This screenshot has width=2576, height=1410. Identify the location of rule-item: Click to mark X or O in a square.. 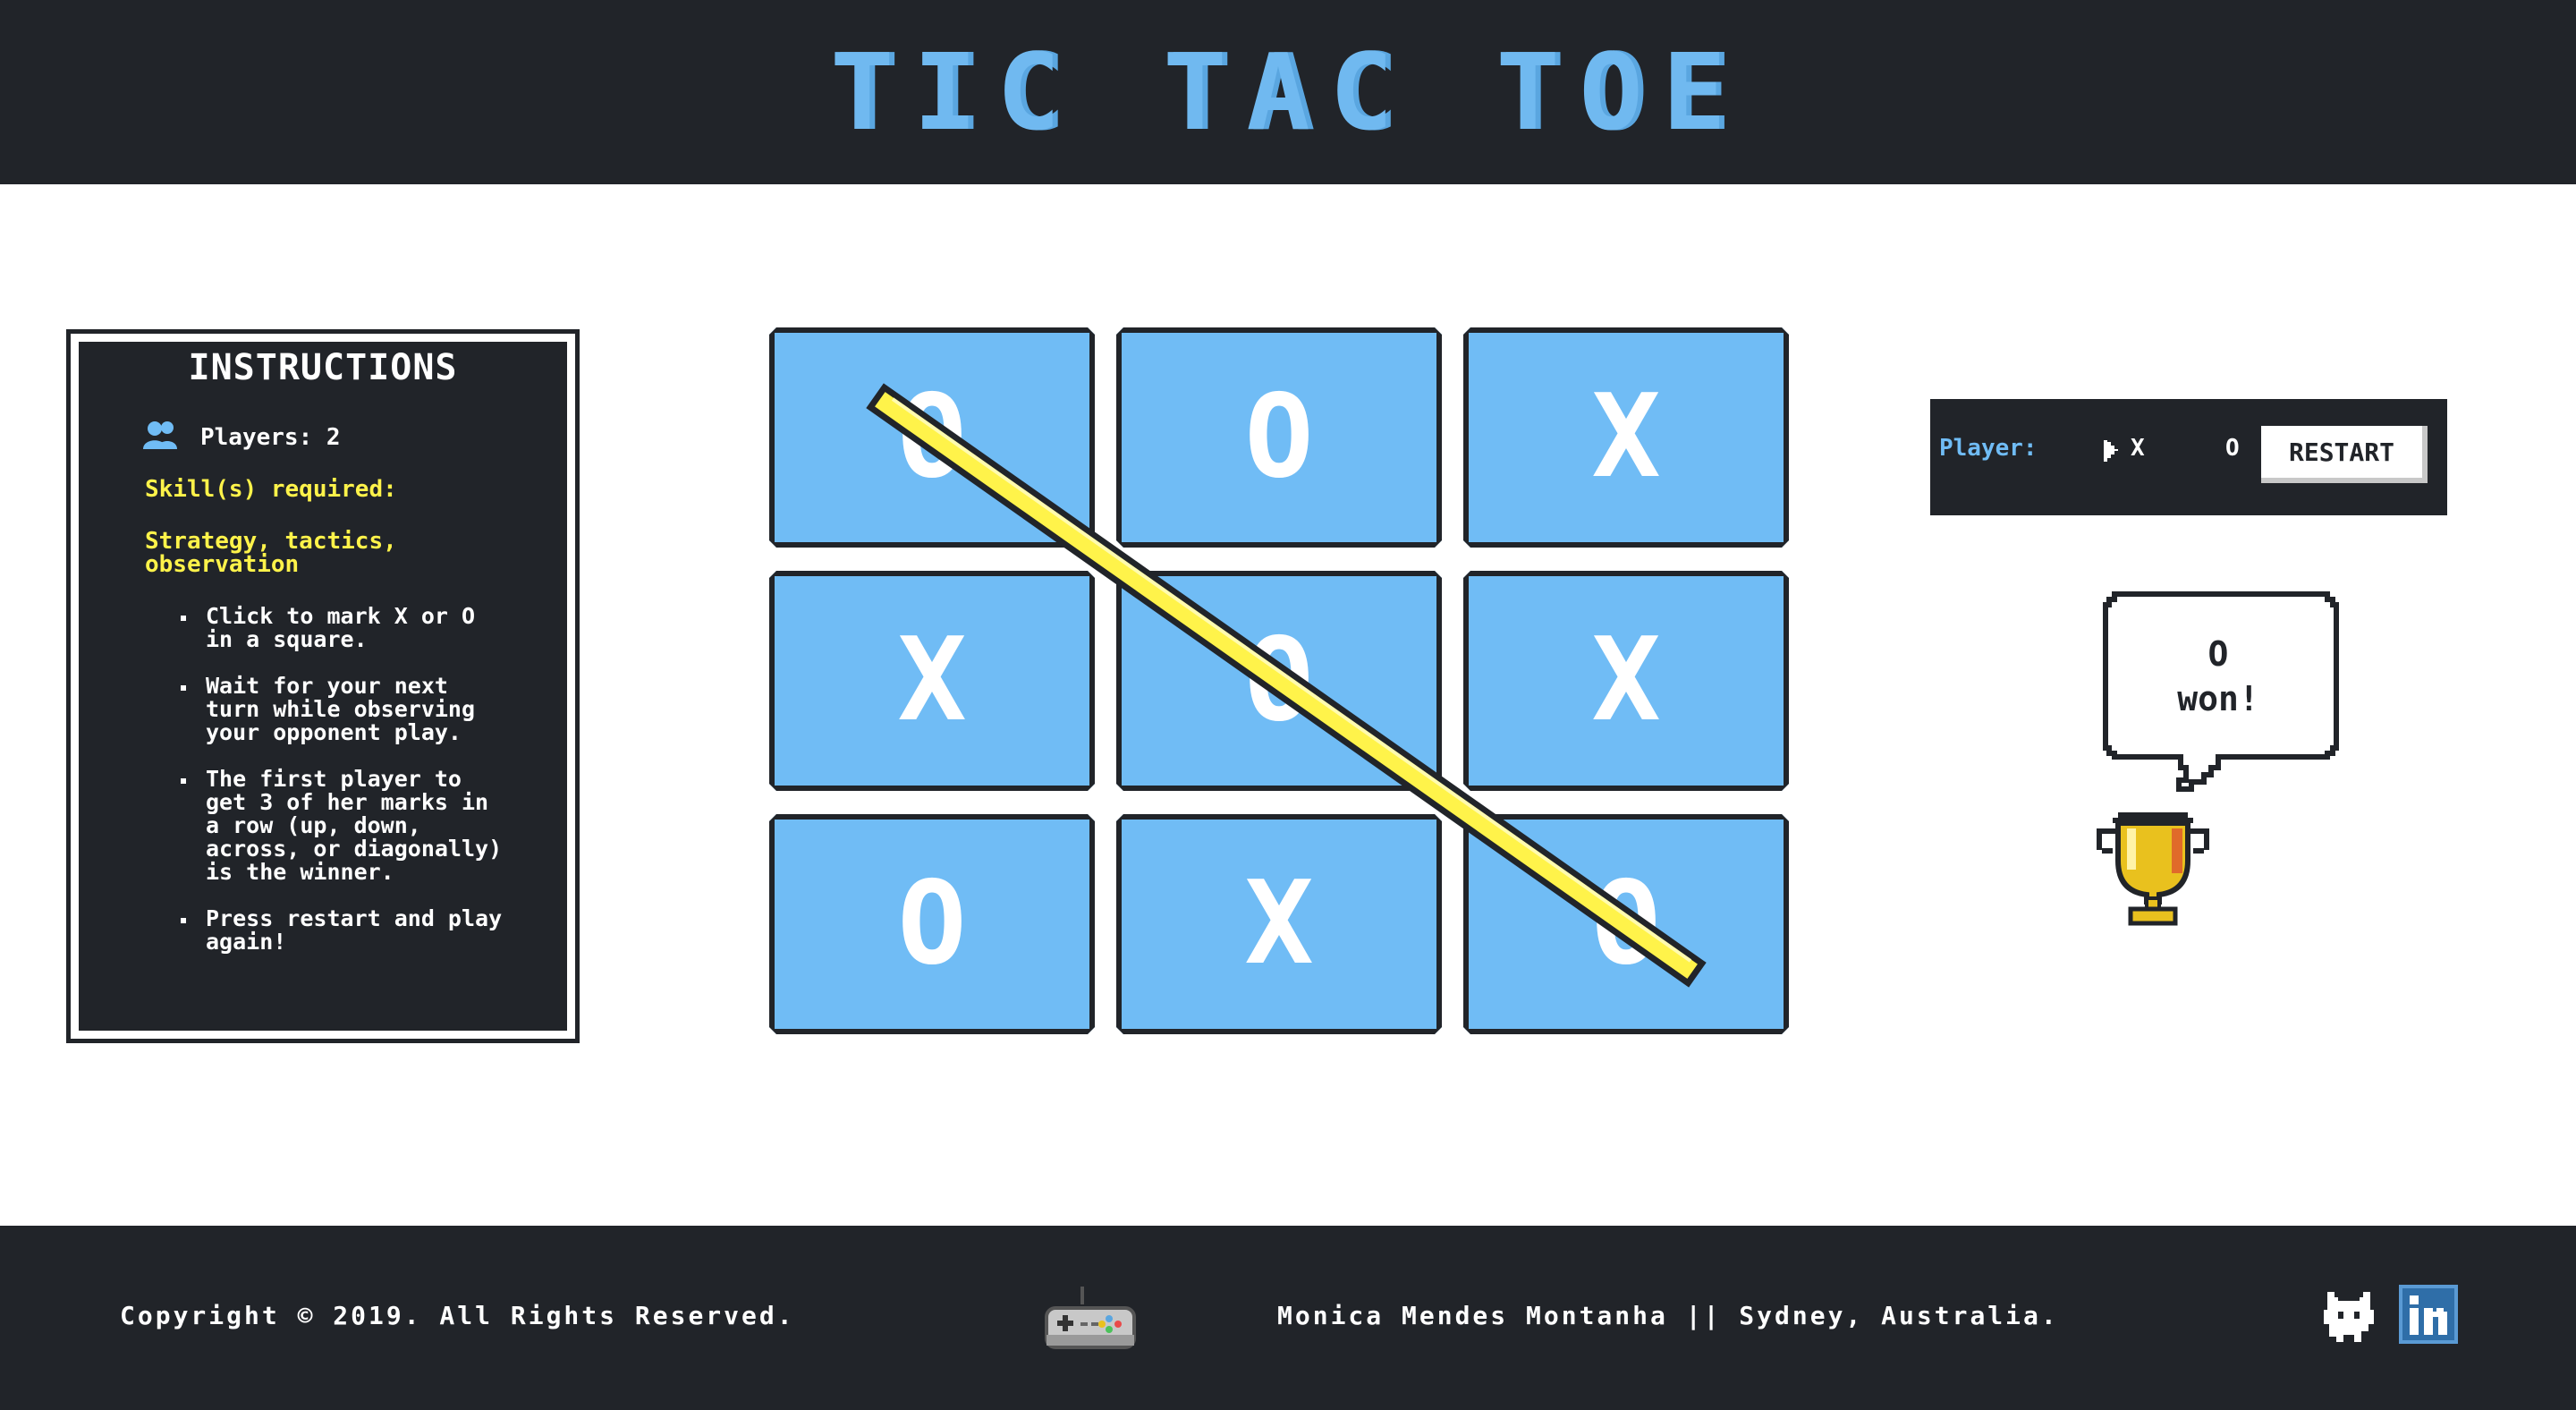
(342, 628).